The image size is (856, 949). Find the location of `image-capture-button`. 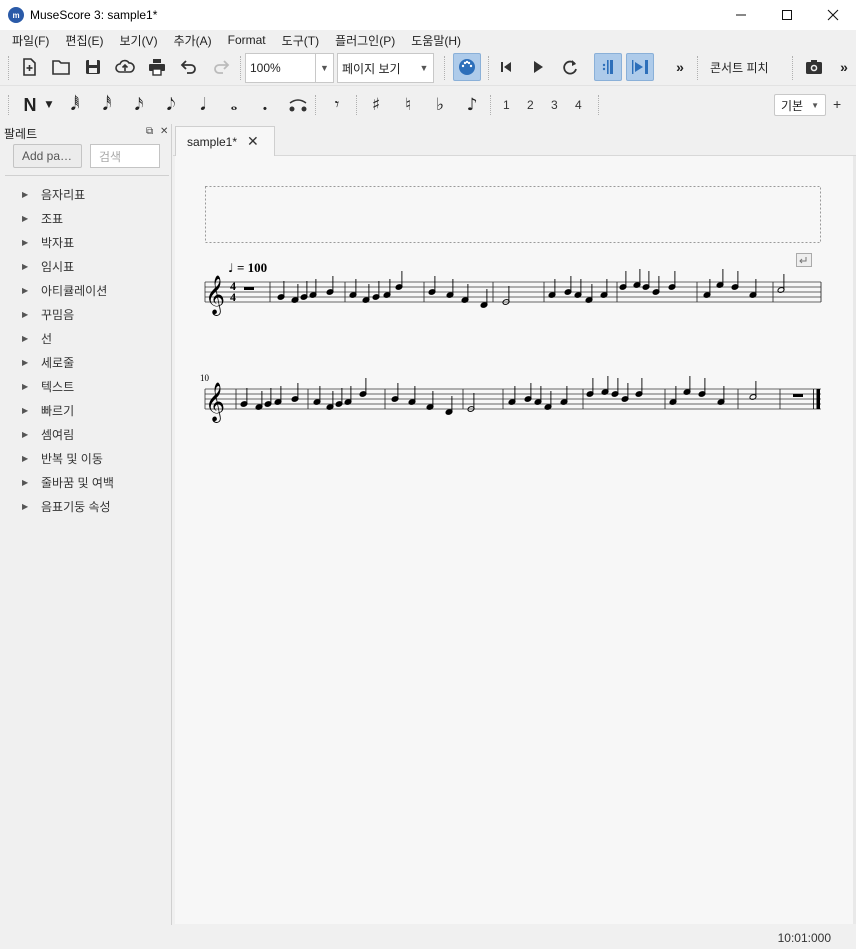

image-capture-button is located at coordinates (814, 67).